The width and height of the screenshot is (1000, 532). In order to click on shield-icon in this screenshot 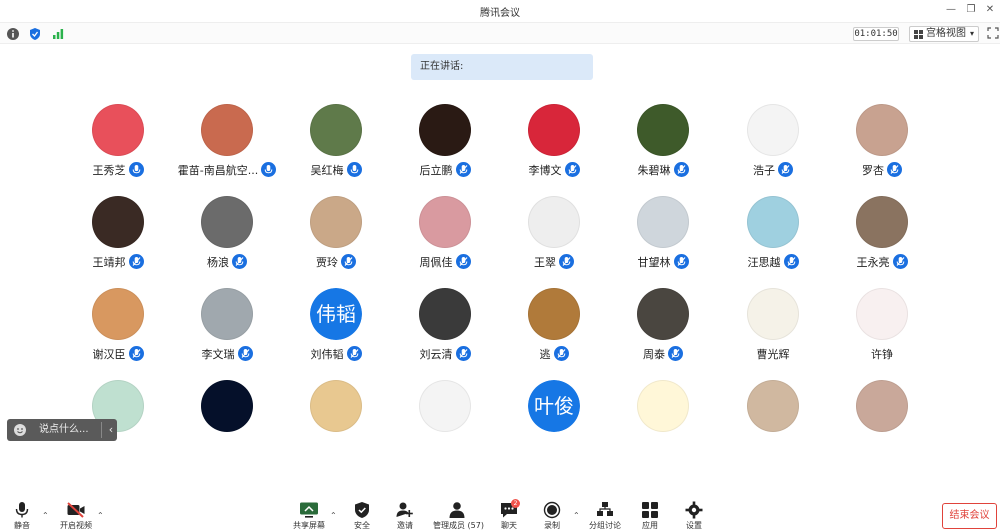, I will do `click(35, 34)`.